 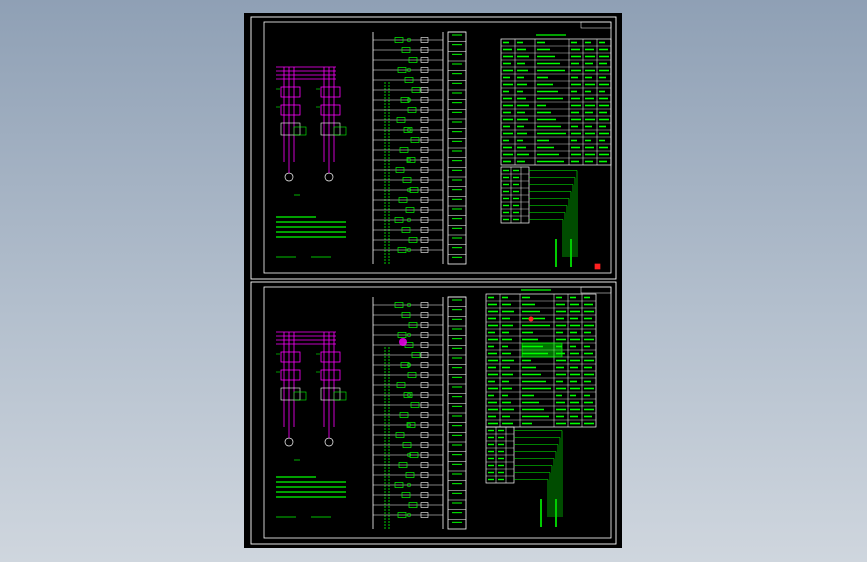 What do you see at coordinates (542, 350) in the screenshot?
I see `highlight-row` at bounding box center [542, 350].